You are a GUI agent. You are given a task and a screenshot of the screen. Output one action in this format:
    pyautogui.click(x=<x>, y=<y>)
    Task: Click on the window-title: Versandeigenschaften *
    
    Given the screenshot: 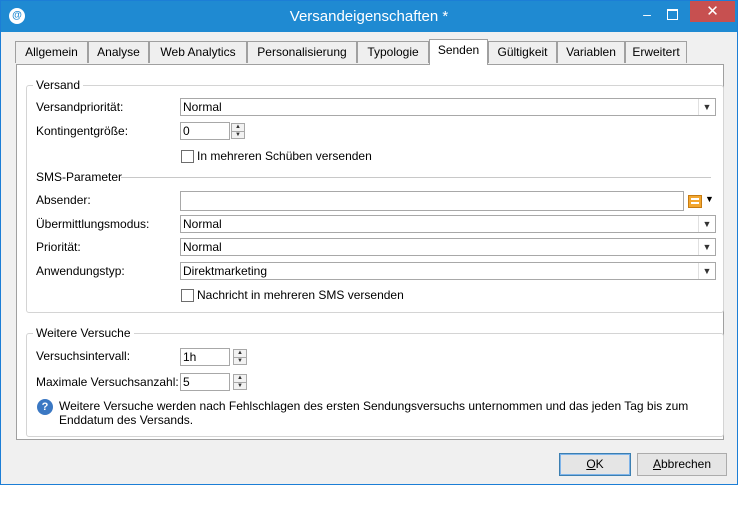 What is the action you would take?
    pyautogui.click(x=369, y=16)
    